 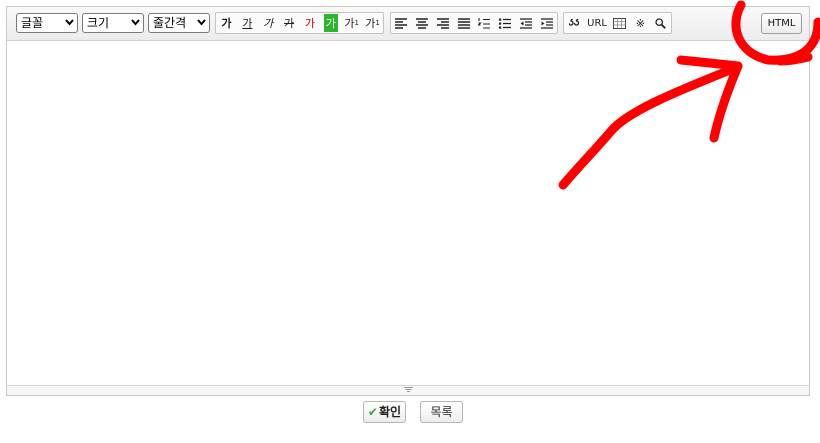 What do you see at coordinates (356, 23) in the screenshot?
I see `superscript-mark: 1` at bounding box center [356, 23].